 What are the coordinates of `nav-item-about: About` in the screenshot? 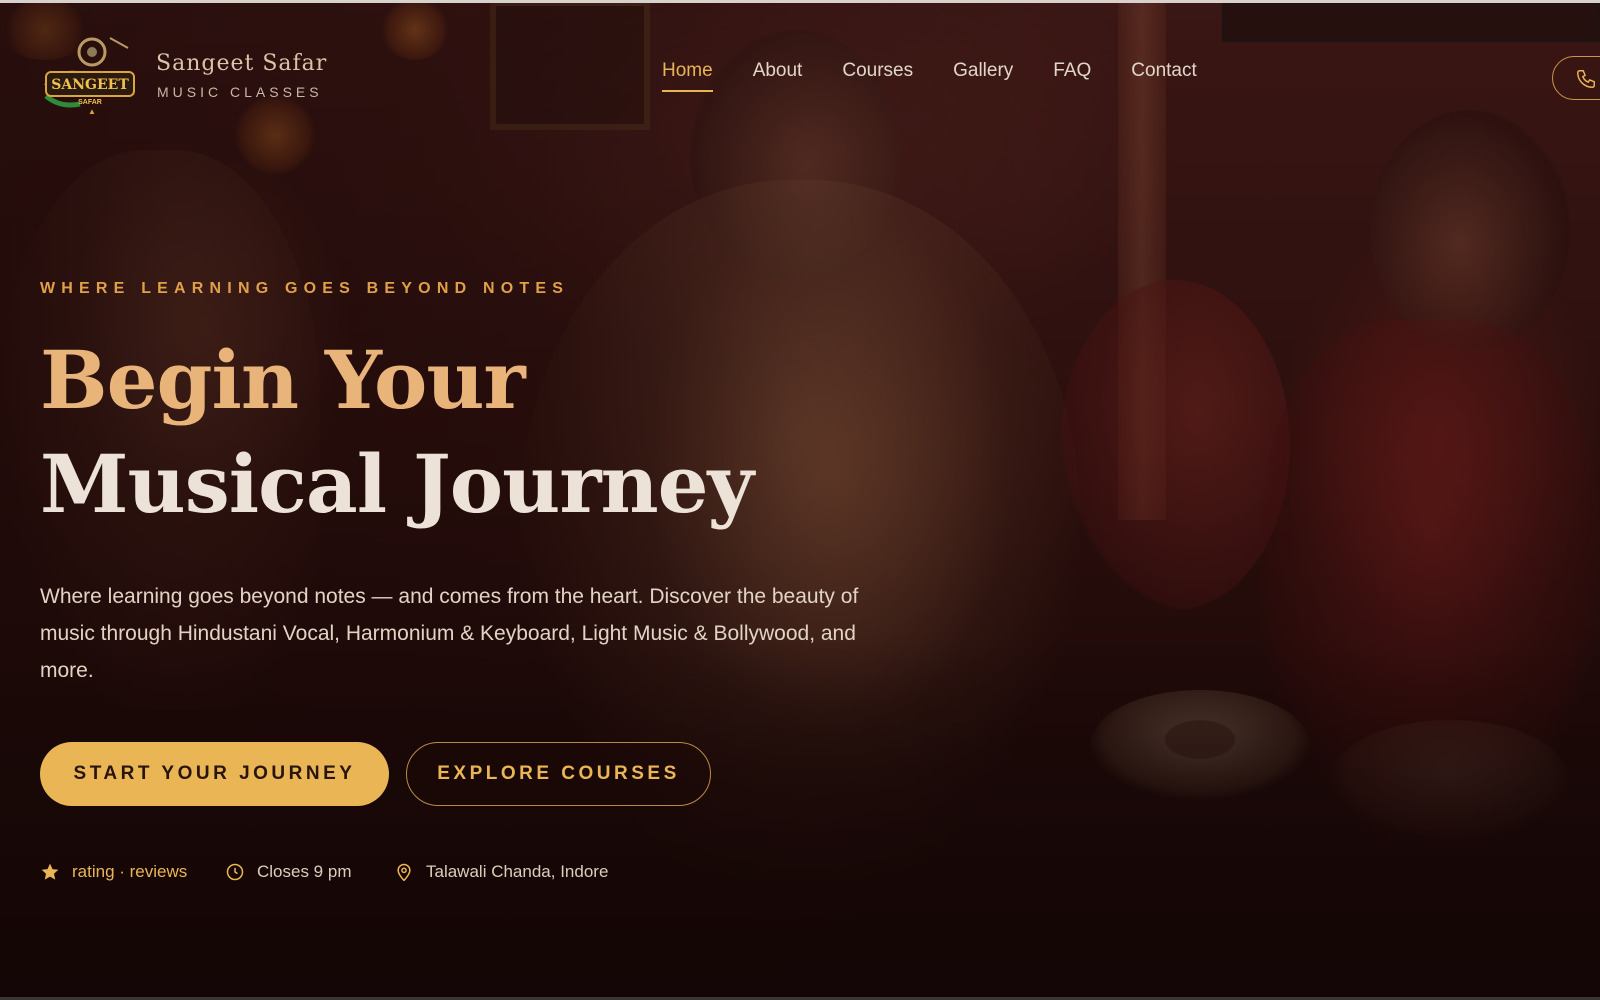 It's located at (778, 76).